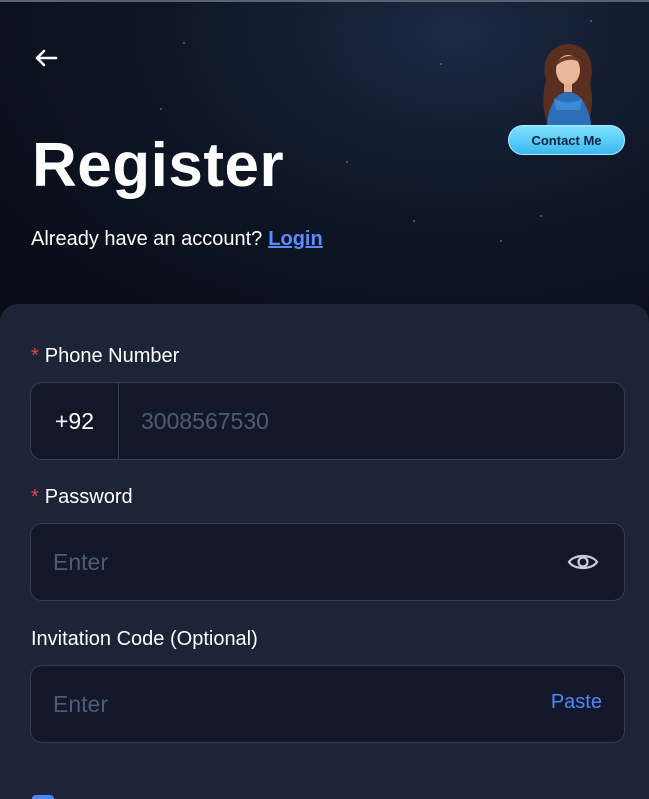  I want to click on agent-avatar, so click(568, 88).